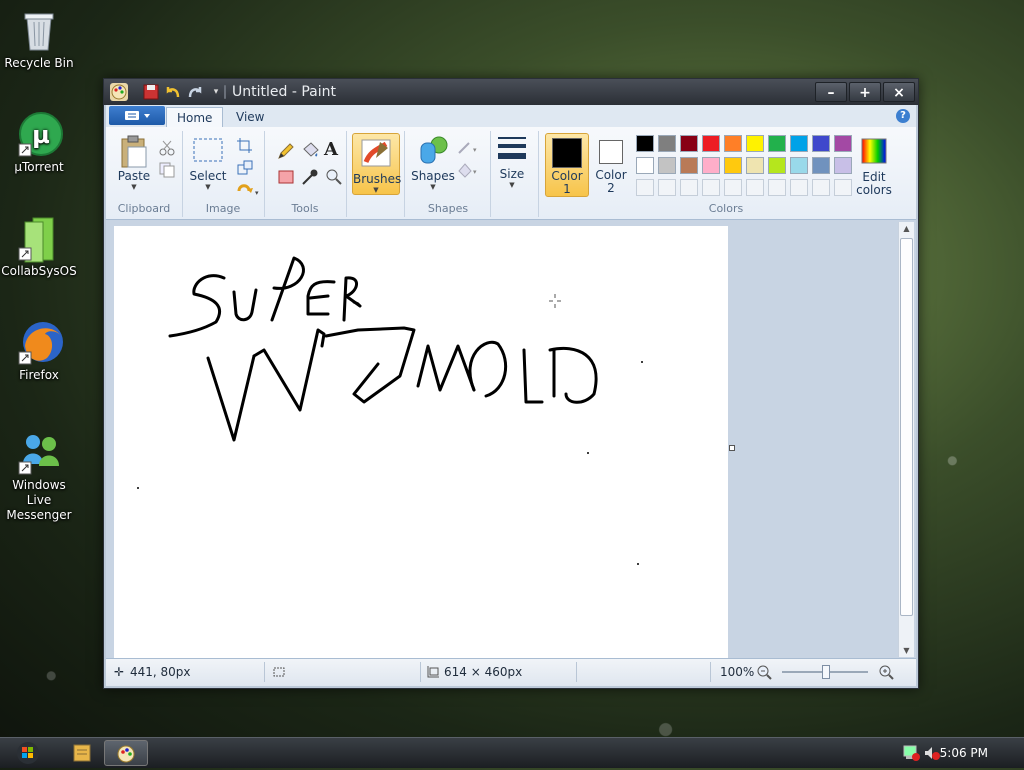 The height and width of the screenshot is (770, 1024). What do you see at coordinates (245, 168) in the screenshot?
I see `resize-icon` at bounding box center [245, 168].